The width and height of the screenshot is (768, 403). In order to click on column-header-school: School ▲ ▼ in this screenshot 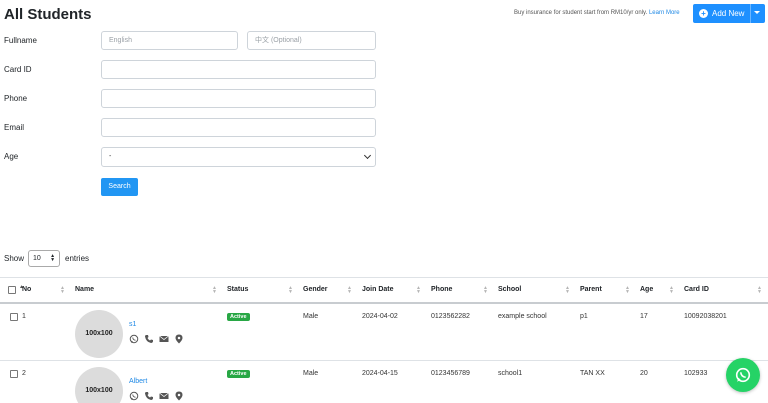, I will do `click(535, 290)`.